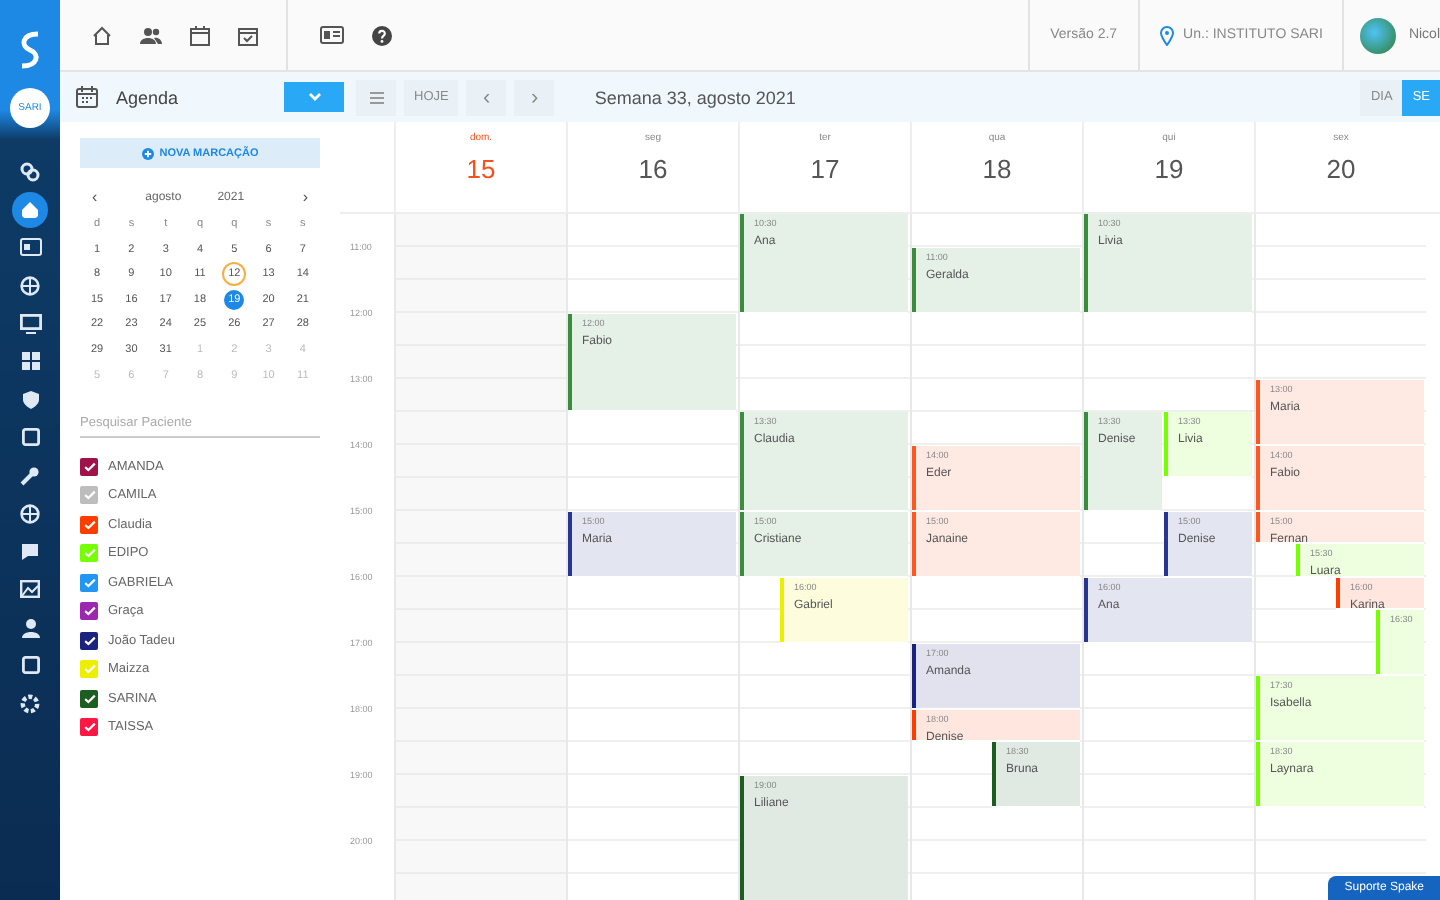 Image resolution: width=1440 pixels, height=900 pixels. I want to click on page-title: Agenda, so click(147, 97).